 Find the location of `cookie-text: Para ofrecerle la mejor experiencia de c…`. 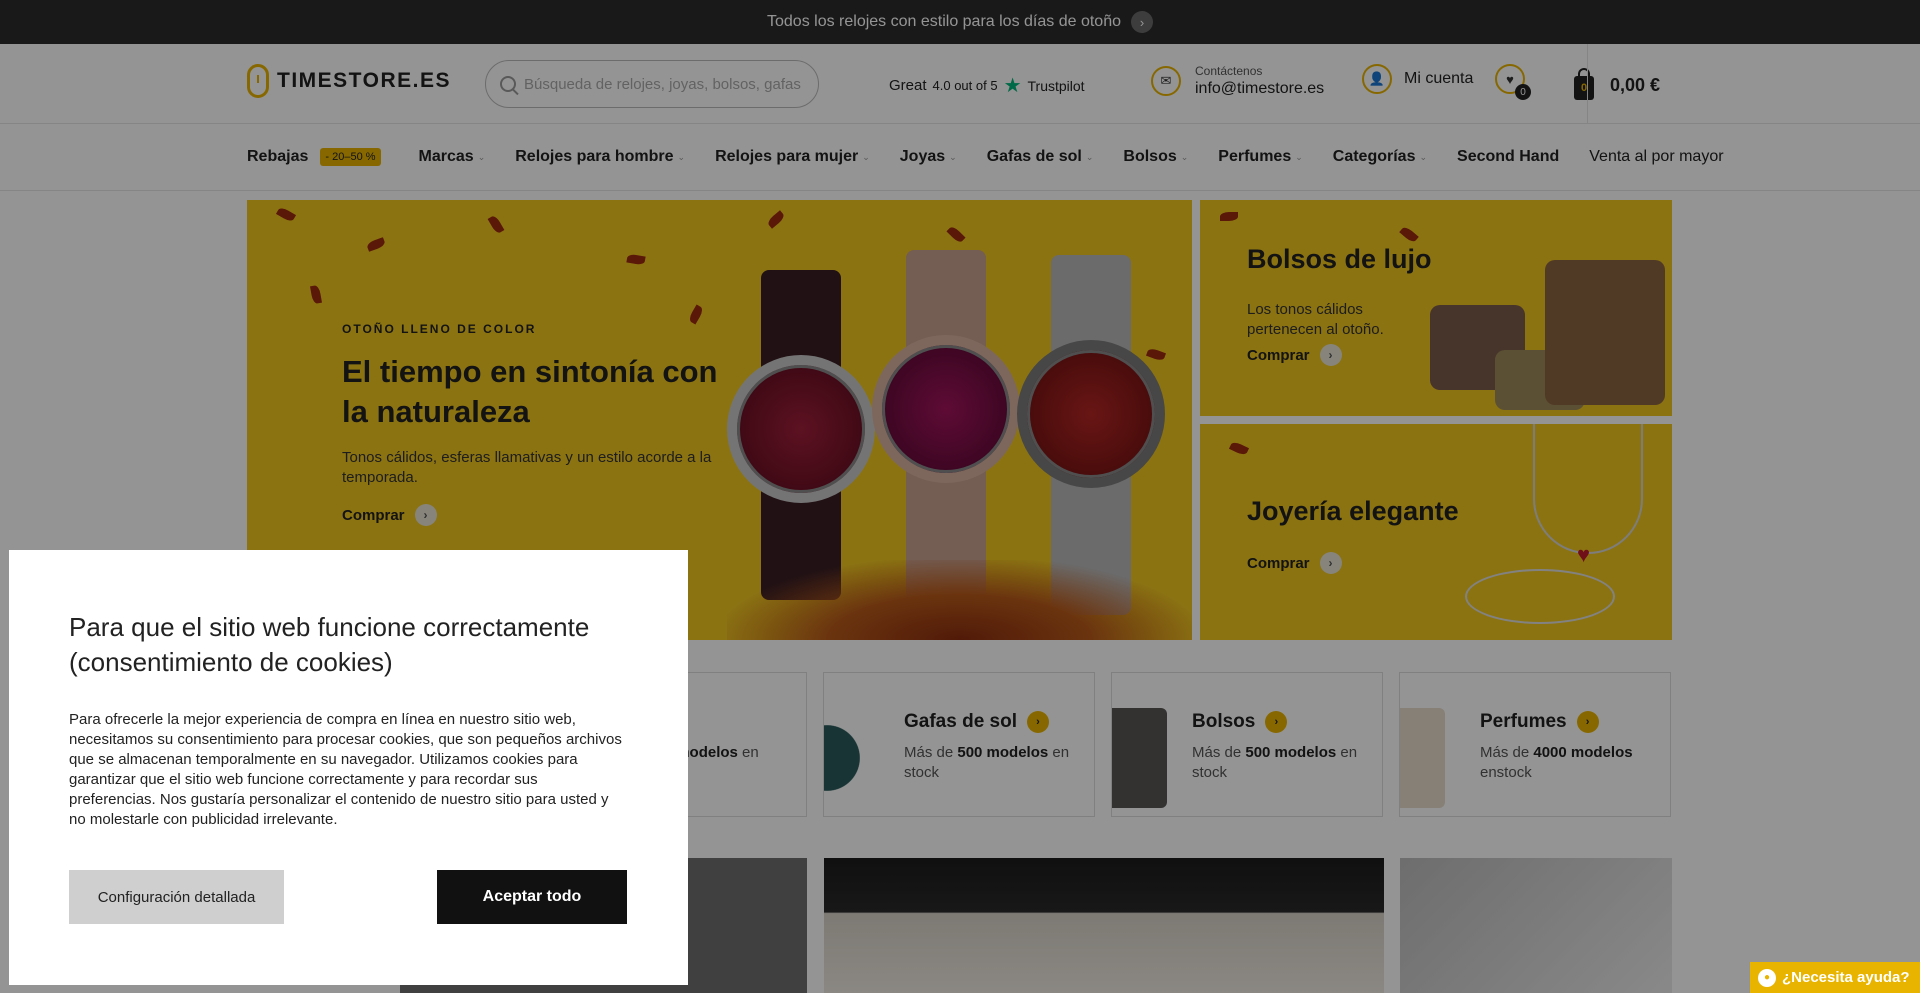

cookie-text: Para ofrecerle la mejor experiencia de c… is located at coordinates (345, 769).